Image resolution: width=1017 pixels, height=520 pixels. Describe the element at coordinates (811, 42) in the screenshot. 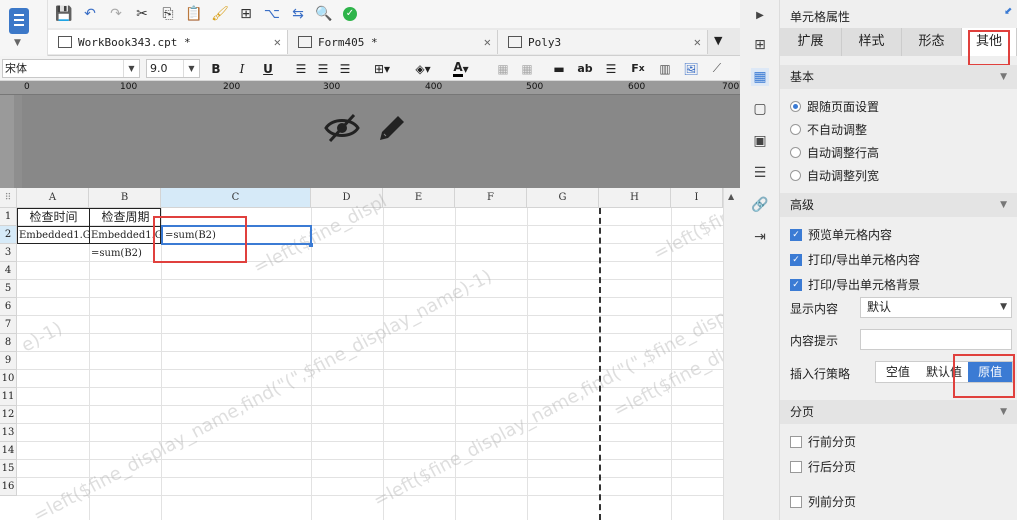

I see `tab-expand: 扩展` at that location.